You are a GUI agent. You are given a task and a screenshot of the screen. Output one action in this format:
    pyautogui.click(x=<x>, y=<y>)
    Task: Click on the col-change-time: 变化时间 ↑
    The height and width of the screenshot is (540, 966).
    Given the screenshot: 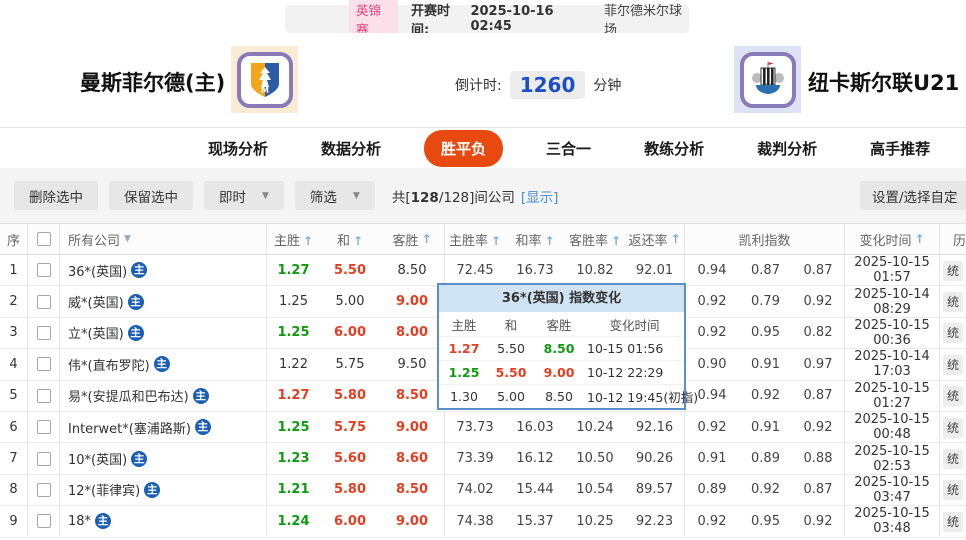 What is the action you would take?
    pyautogui.click(x=892, y=239)
    